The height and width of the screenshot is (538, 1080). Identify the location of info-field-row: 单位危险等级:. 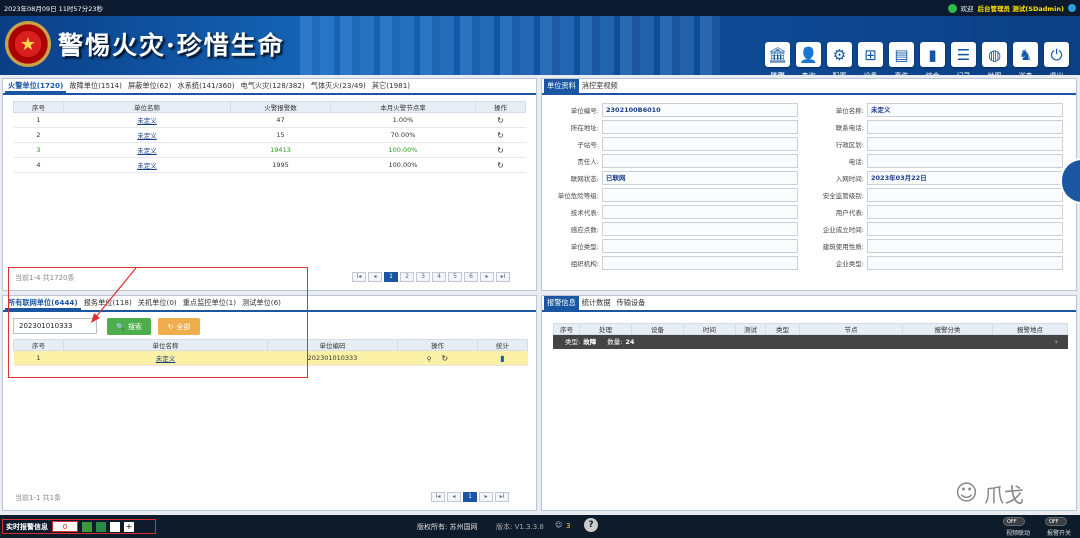
(674, 194).